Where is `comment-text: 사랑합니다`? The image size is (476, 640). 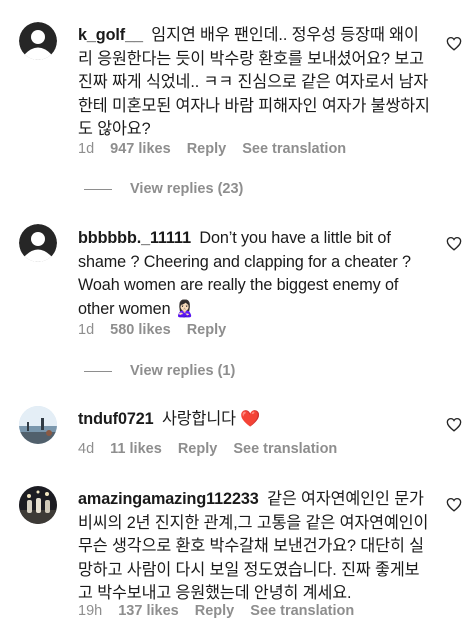 comment-text: 사랑합니다 is located at coordinates (198, 419).